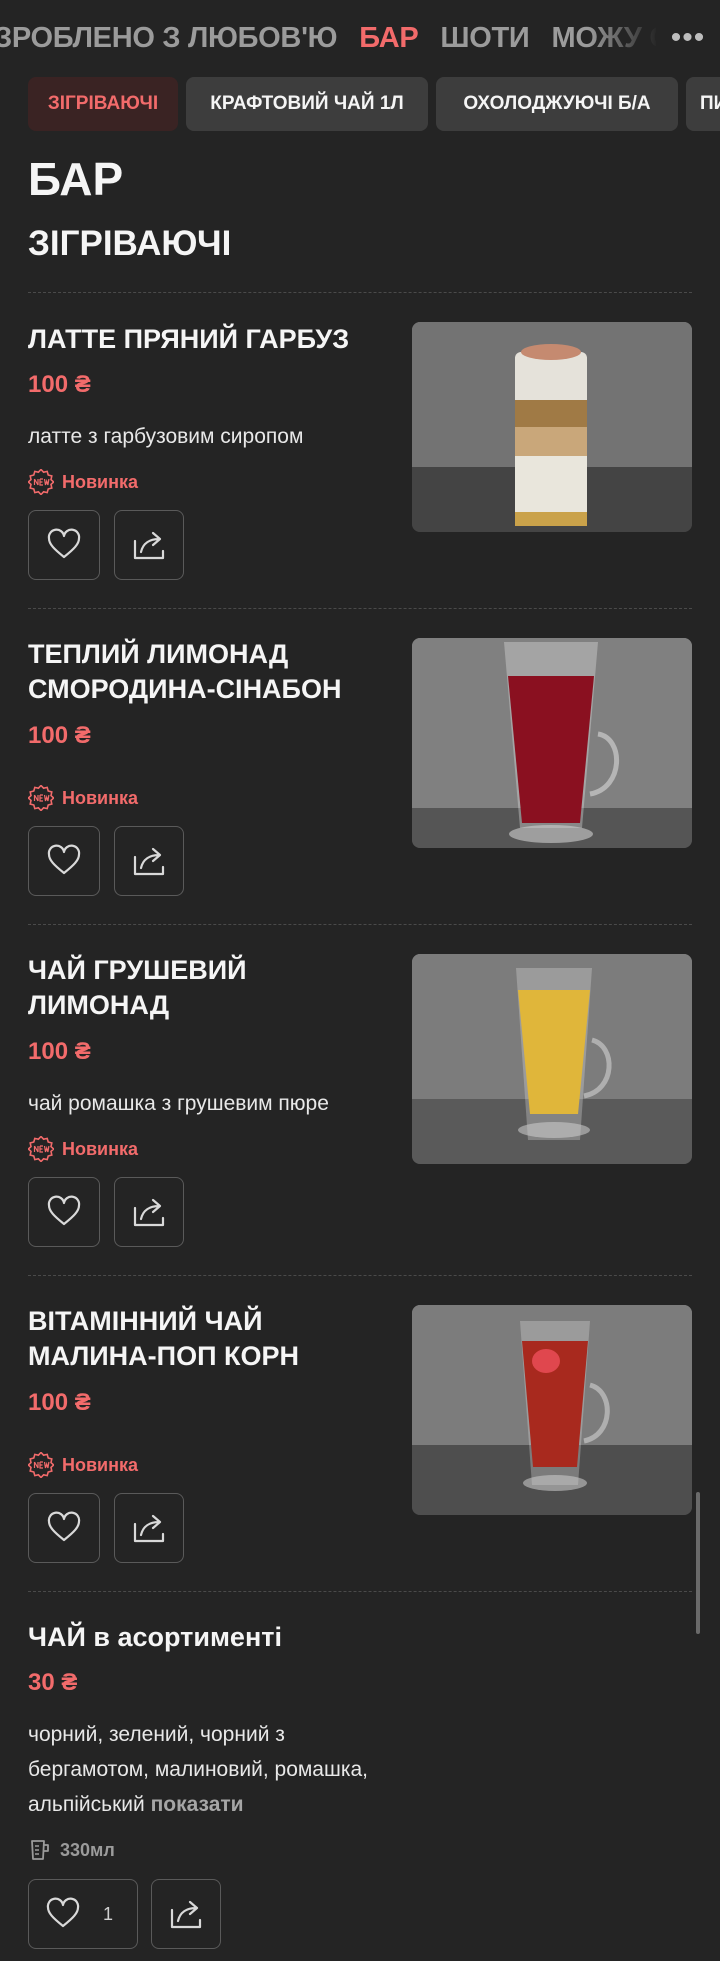  I want to click on pear-tea-photo, so click(552, 1059).